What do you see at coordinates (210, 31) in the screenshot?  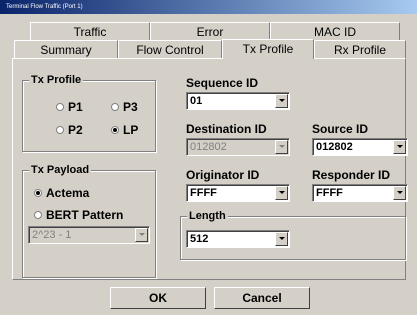 I see `tab-error: Error` at bounding box center [210, 31].